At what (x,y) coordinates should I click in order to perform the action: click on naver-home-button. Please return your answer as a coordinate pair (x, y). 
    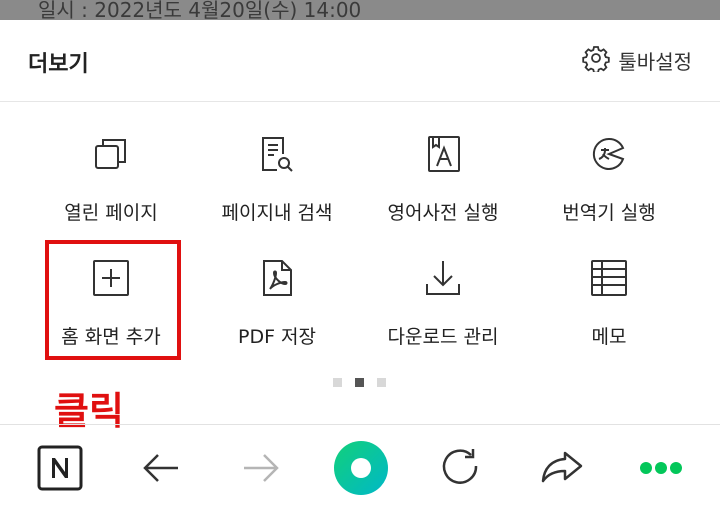
    Looking at the image, I should click on (60, 468).